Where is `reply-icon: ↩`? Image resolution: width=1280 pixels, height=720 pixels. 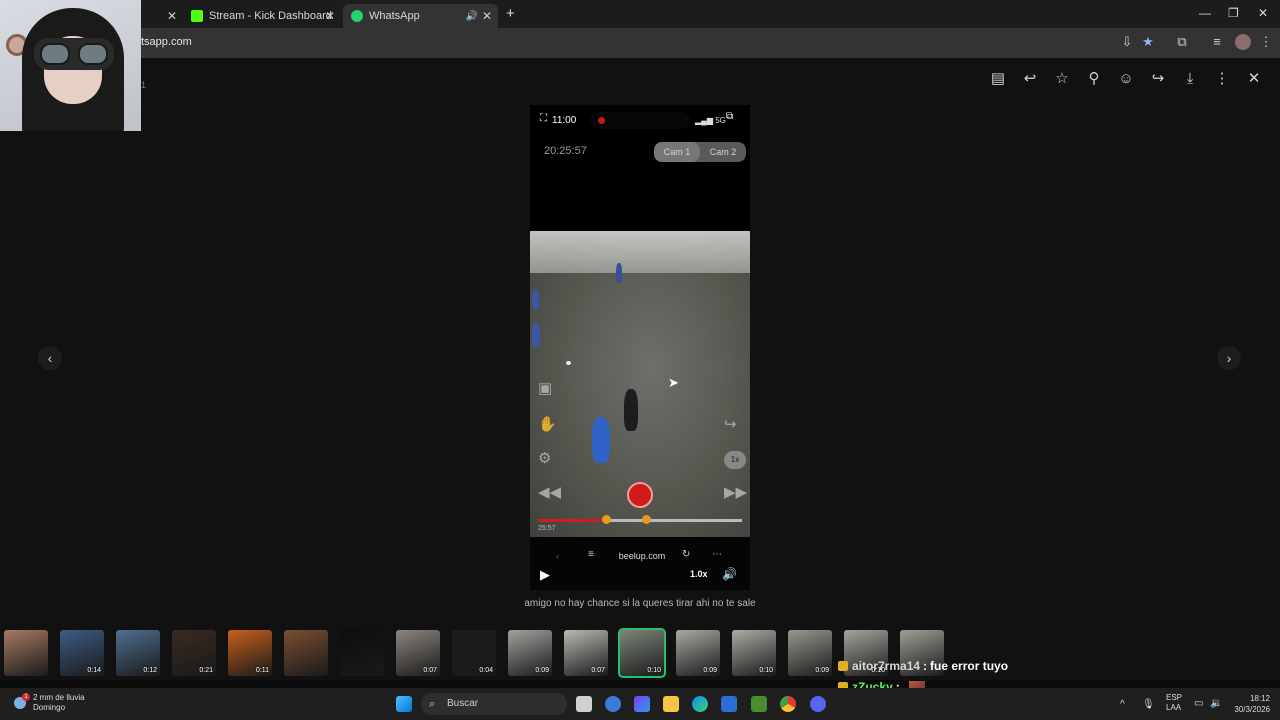 reply-icon: ↩ is located at coordinates (1030, 79).